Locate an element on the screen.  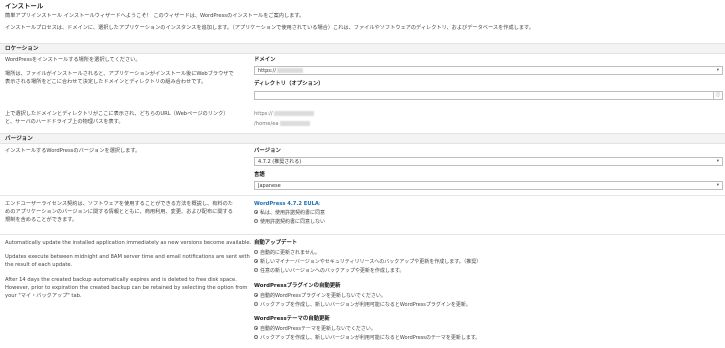
version-select: 4.7.2 (推奨される) ▾ is located at coordinates (488, 161).